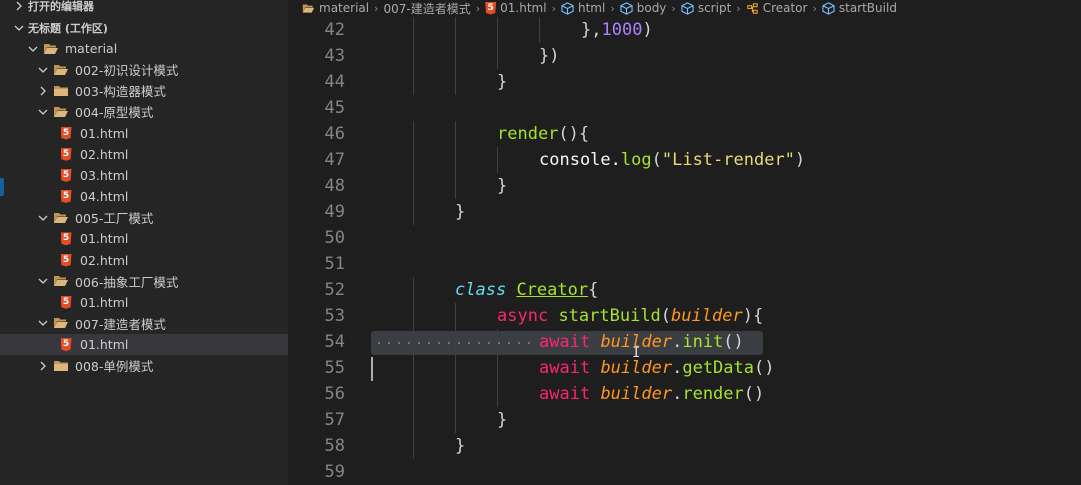 The image size is (1081, 485). I want to click on breadcrumb-label: html, so click(591, 8).